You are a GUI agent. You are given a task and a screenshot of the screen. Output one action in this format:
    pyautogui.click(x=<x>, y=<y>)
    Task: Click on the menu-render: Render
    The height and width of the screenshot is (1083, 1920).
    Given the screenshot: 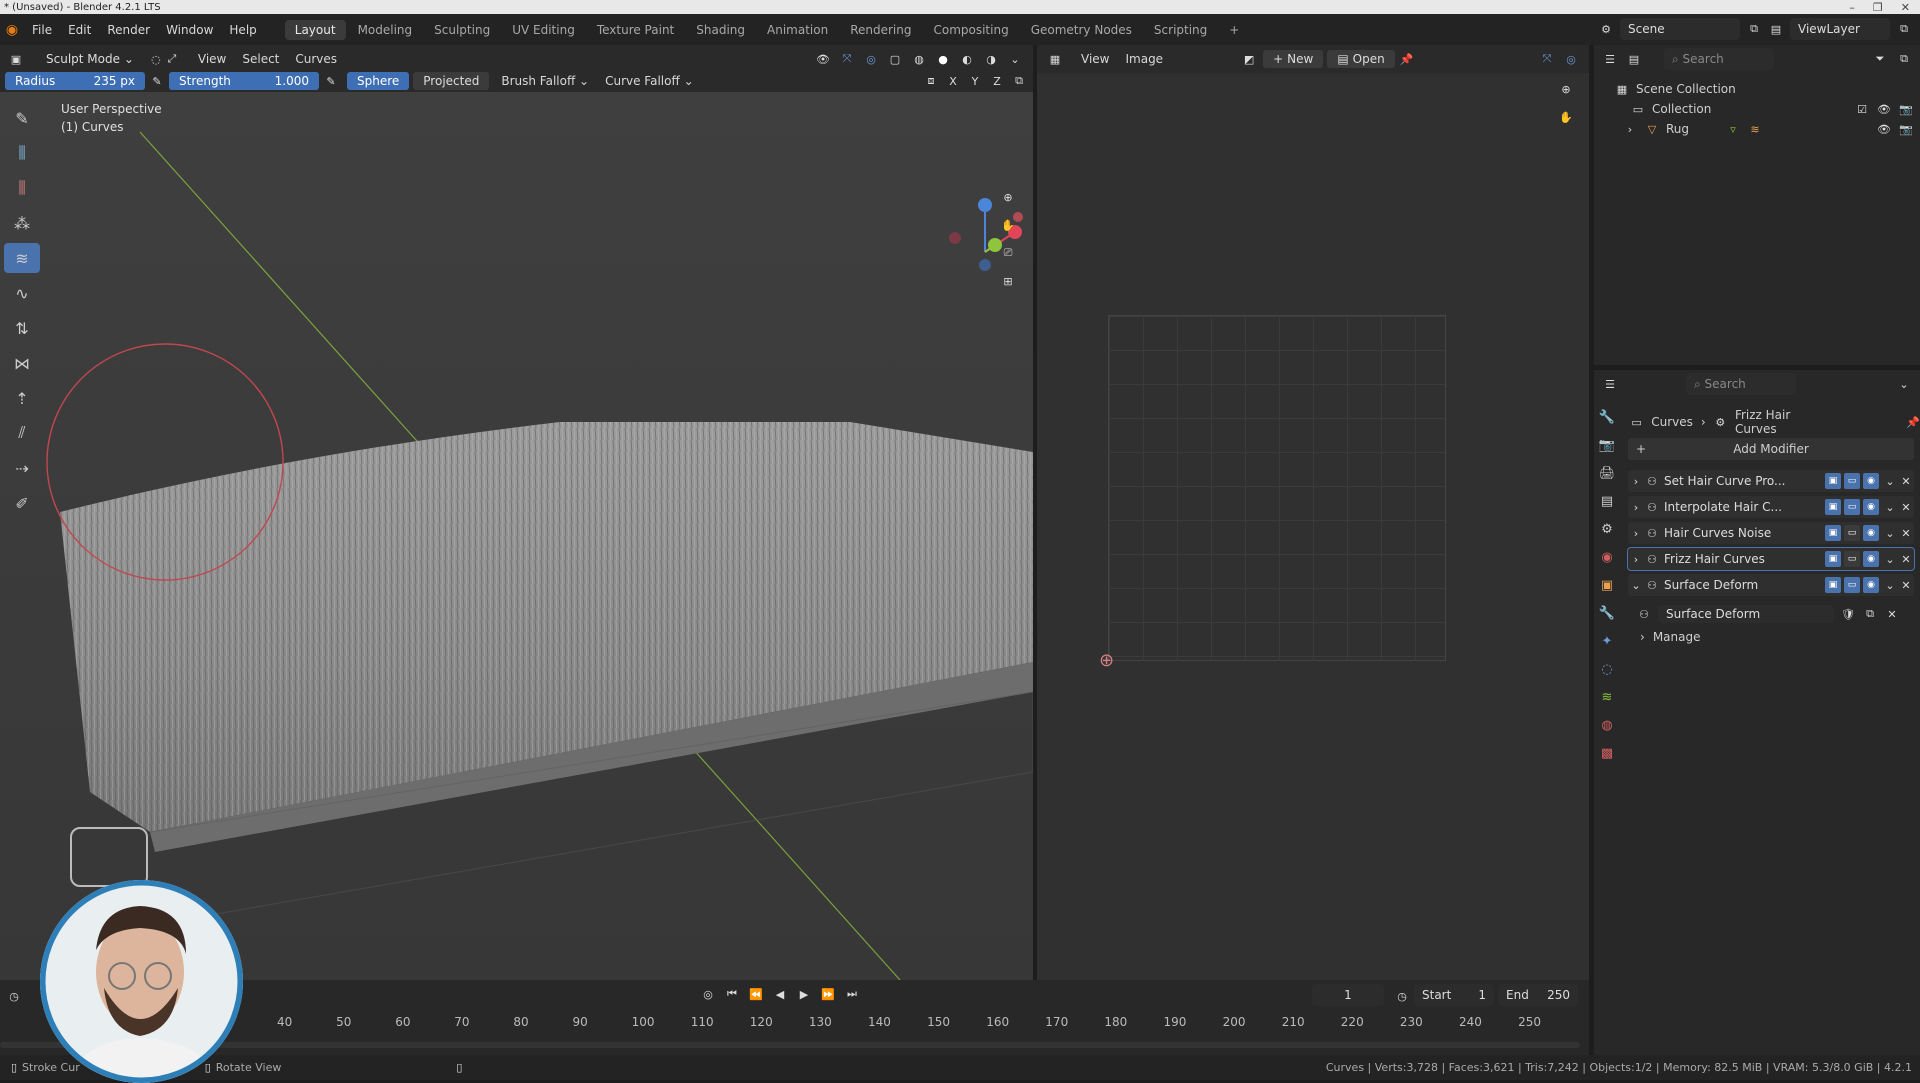 What is the action you would take?
    pyautogui.click(x=128, y=30)
    